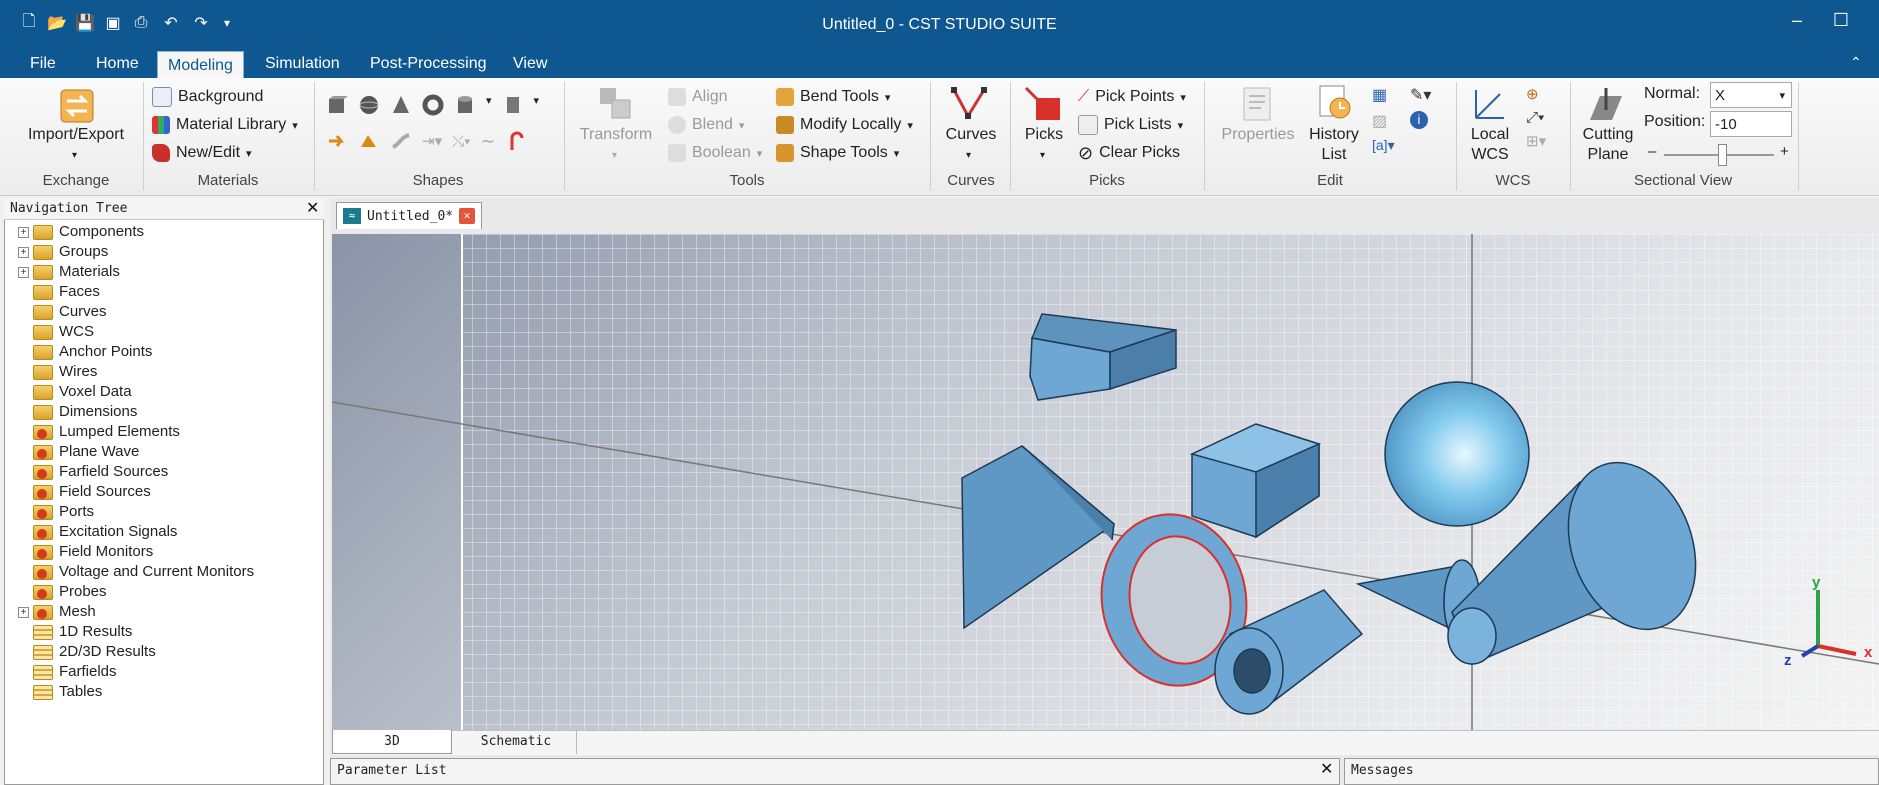 Image resolution: width=1879 pixels, height=785 pixels. What do you see at coordinates (369, 141) in the screenshot?
I see `loft-icon` at bounding box center [369, 141].